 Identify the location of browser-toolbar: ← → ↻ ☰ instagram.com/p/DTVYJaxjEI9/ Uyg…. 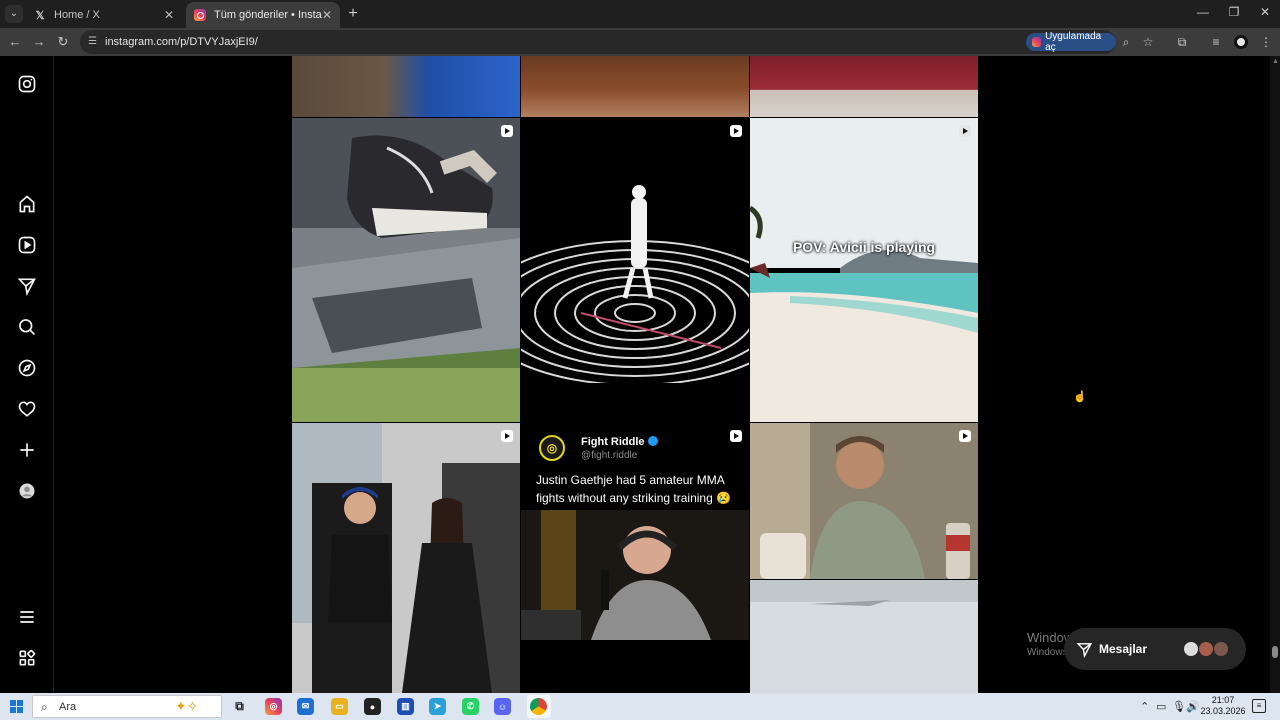
(640, 42).